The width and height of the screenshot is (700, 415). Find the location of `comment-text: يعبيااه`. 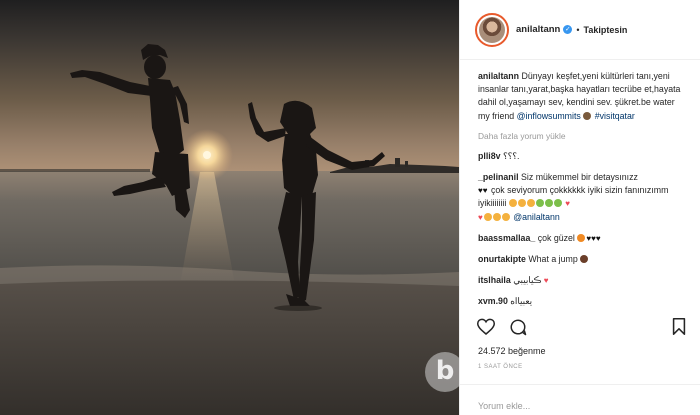

comment-text: يعبيااه is located at coordinates (521, 301).